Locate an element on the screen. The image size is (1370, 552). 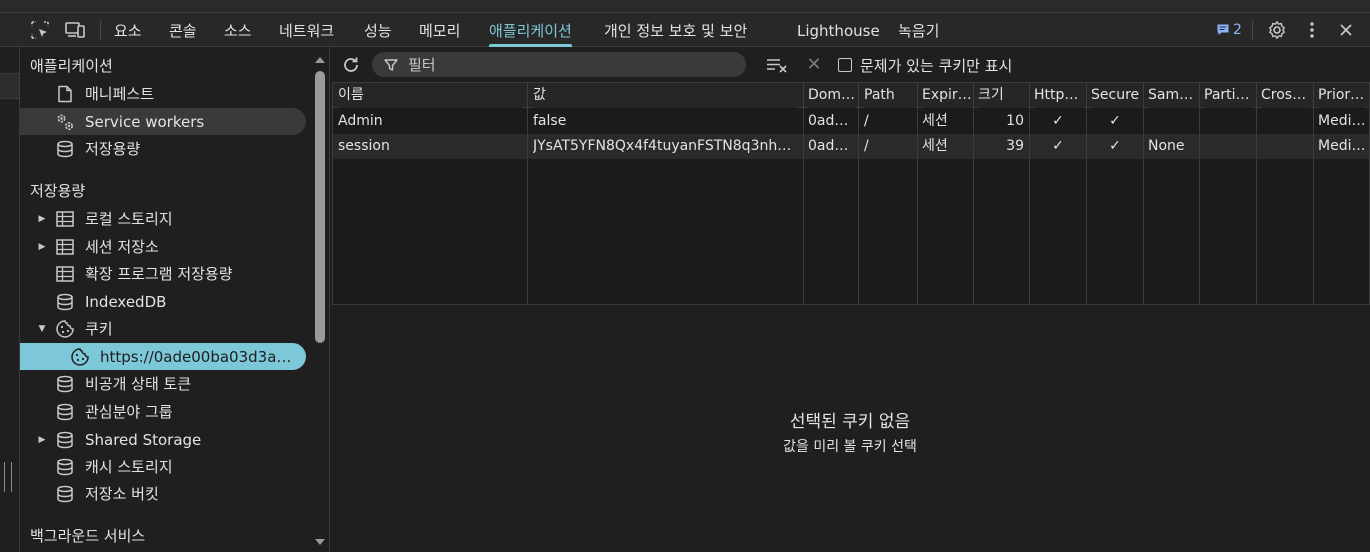
sidebar-item-cache-storage: 캐시 스토리지 is located at coordinates (163, 466).